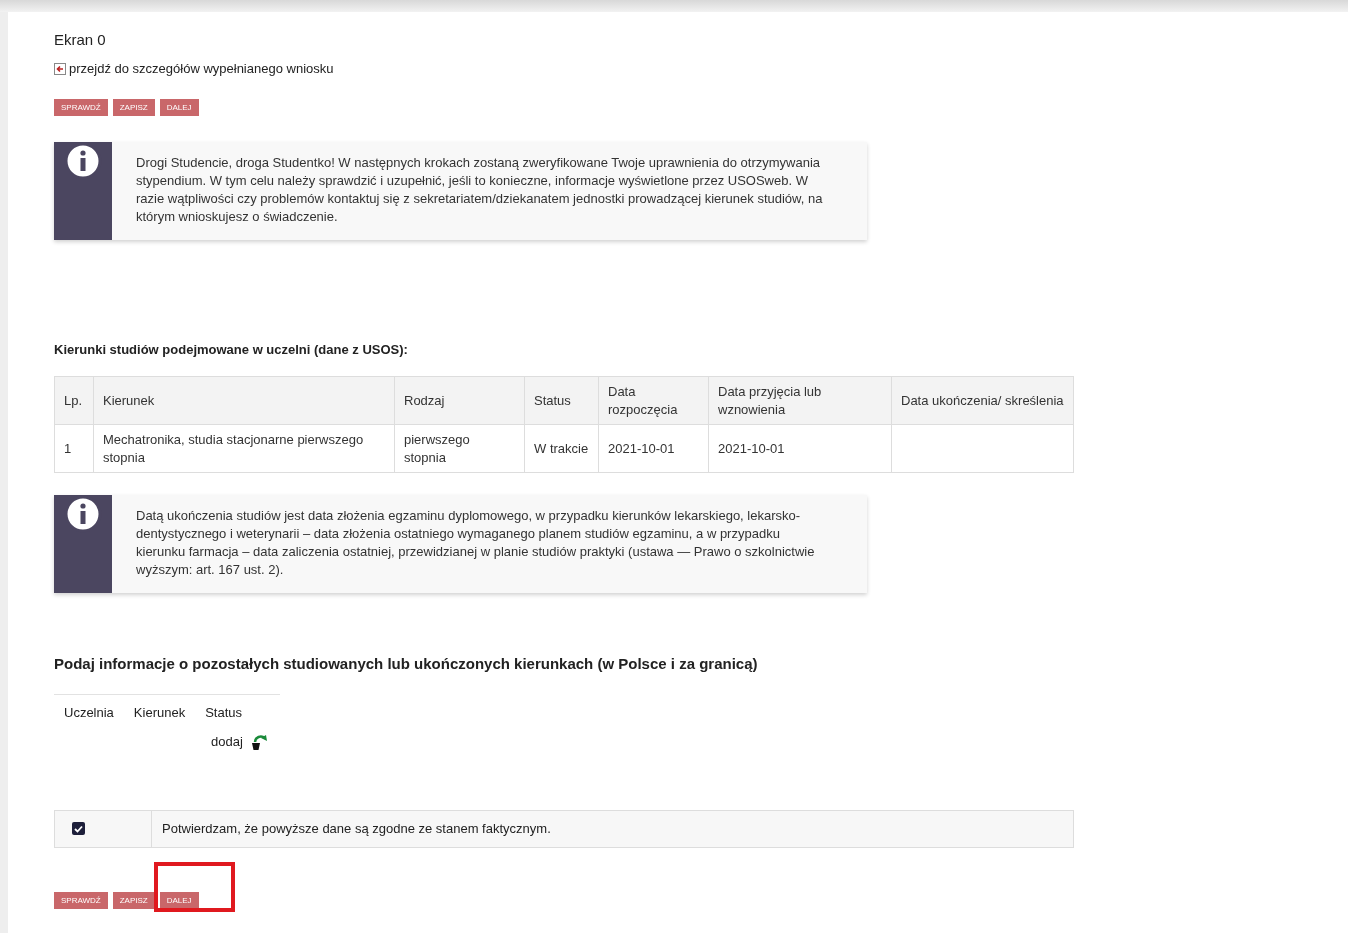 This screenshot has width=1348, height=933. I want to click on notice-text: Drogi Studencie, droga Studentko! W następnych krokach zostaną zweryfikowane Twoje uprawnienia do otrzymywania stypendium. W tym celu należy sprawdzić i uzupełnić, jeśli to konieczne, informacje wyświetlone przez USOSweb. W razie wątpliwości czy problemów kontaktuj się z sekretariatem/dziekanatem jednostki prowadzącej kierunek studiów, na którym wnioskujesz o świadczenie., so click(479, 189).